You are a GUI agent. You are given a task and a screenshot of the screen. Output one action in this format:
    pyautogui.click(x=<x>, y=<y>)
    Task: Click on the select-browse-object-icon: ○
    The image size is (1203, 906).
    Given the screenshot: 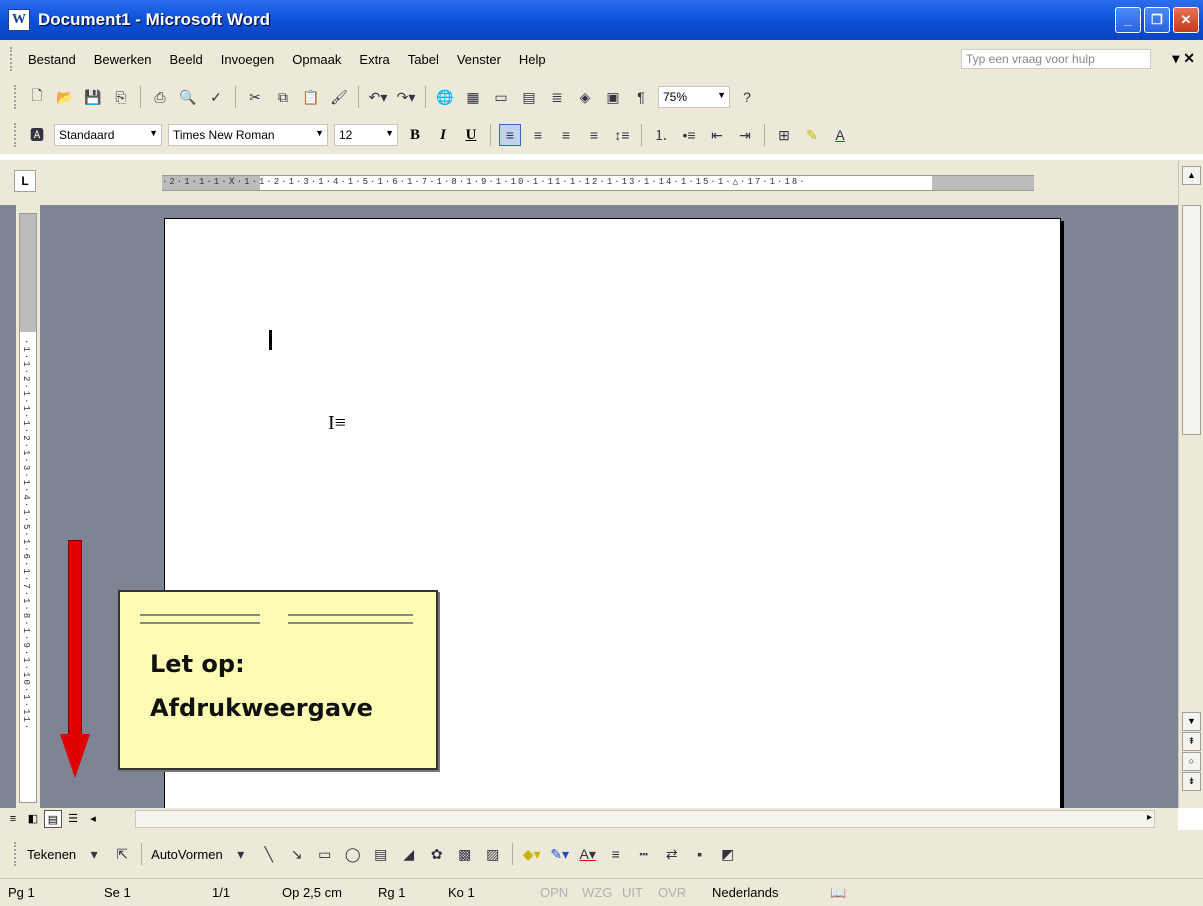 What is the action you would take?
    pyautogui.click(x=1191, y=761)
    